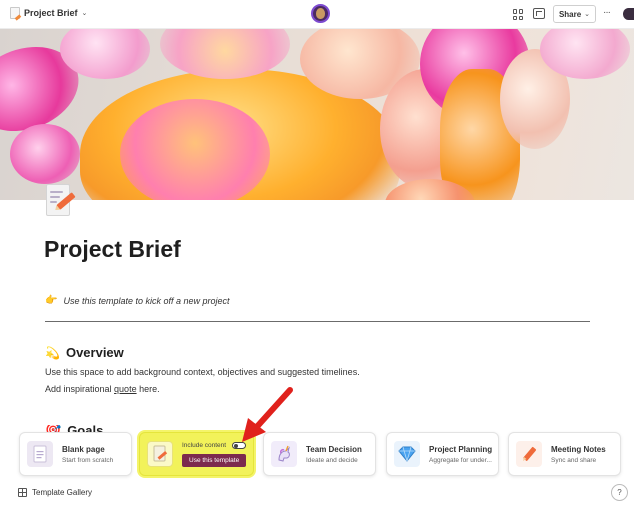  Describe the element at coordinates (51, 13) in the screenshot. I see `document-title: Project Brief` at that location.